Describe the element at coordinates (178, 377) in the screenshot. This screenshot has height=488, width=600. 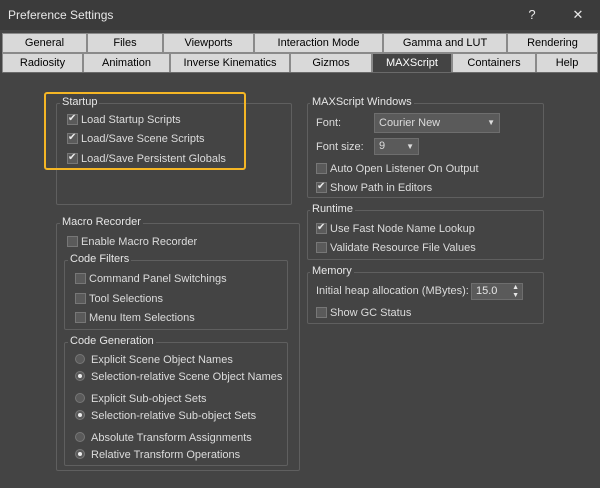
I see `radio-selection-relative-scene-object-names: Selection-relative Scene Object Names` at that location.